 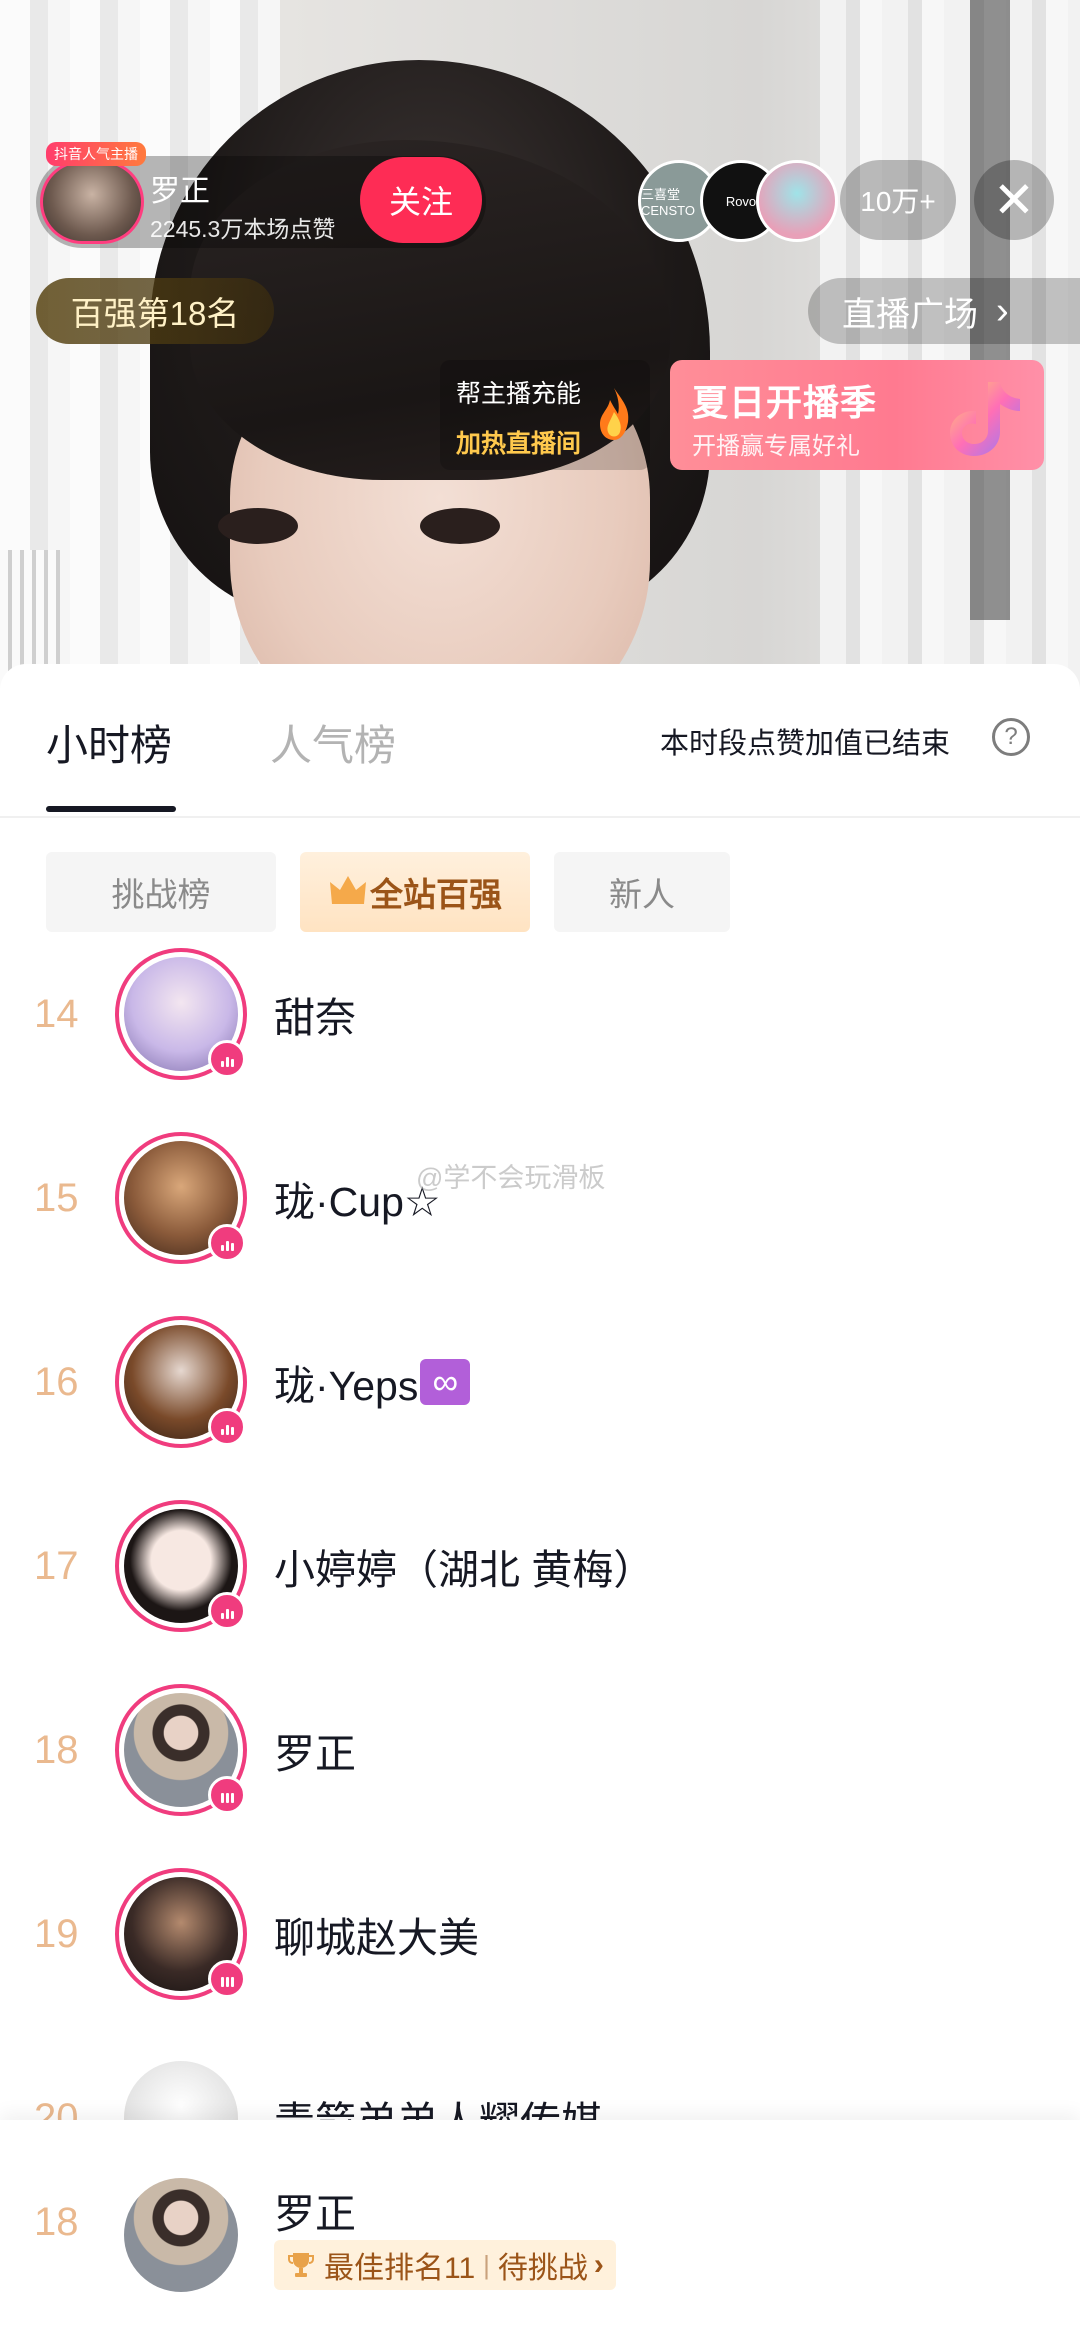 What do you see at coordinates (315, 1018) in the screenshot?
I see `row-name: 甜奈` at bounding box center [315, 1018].